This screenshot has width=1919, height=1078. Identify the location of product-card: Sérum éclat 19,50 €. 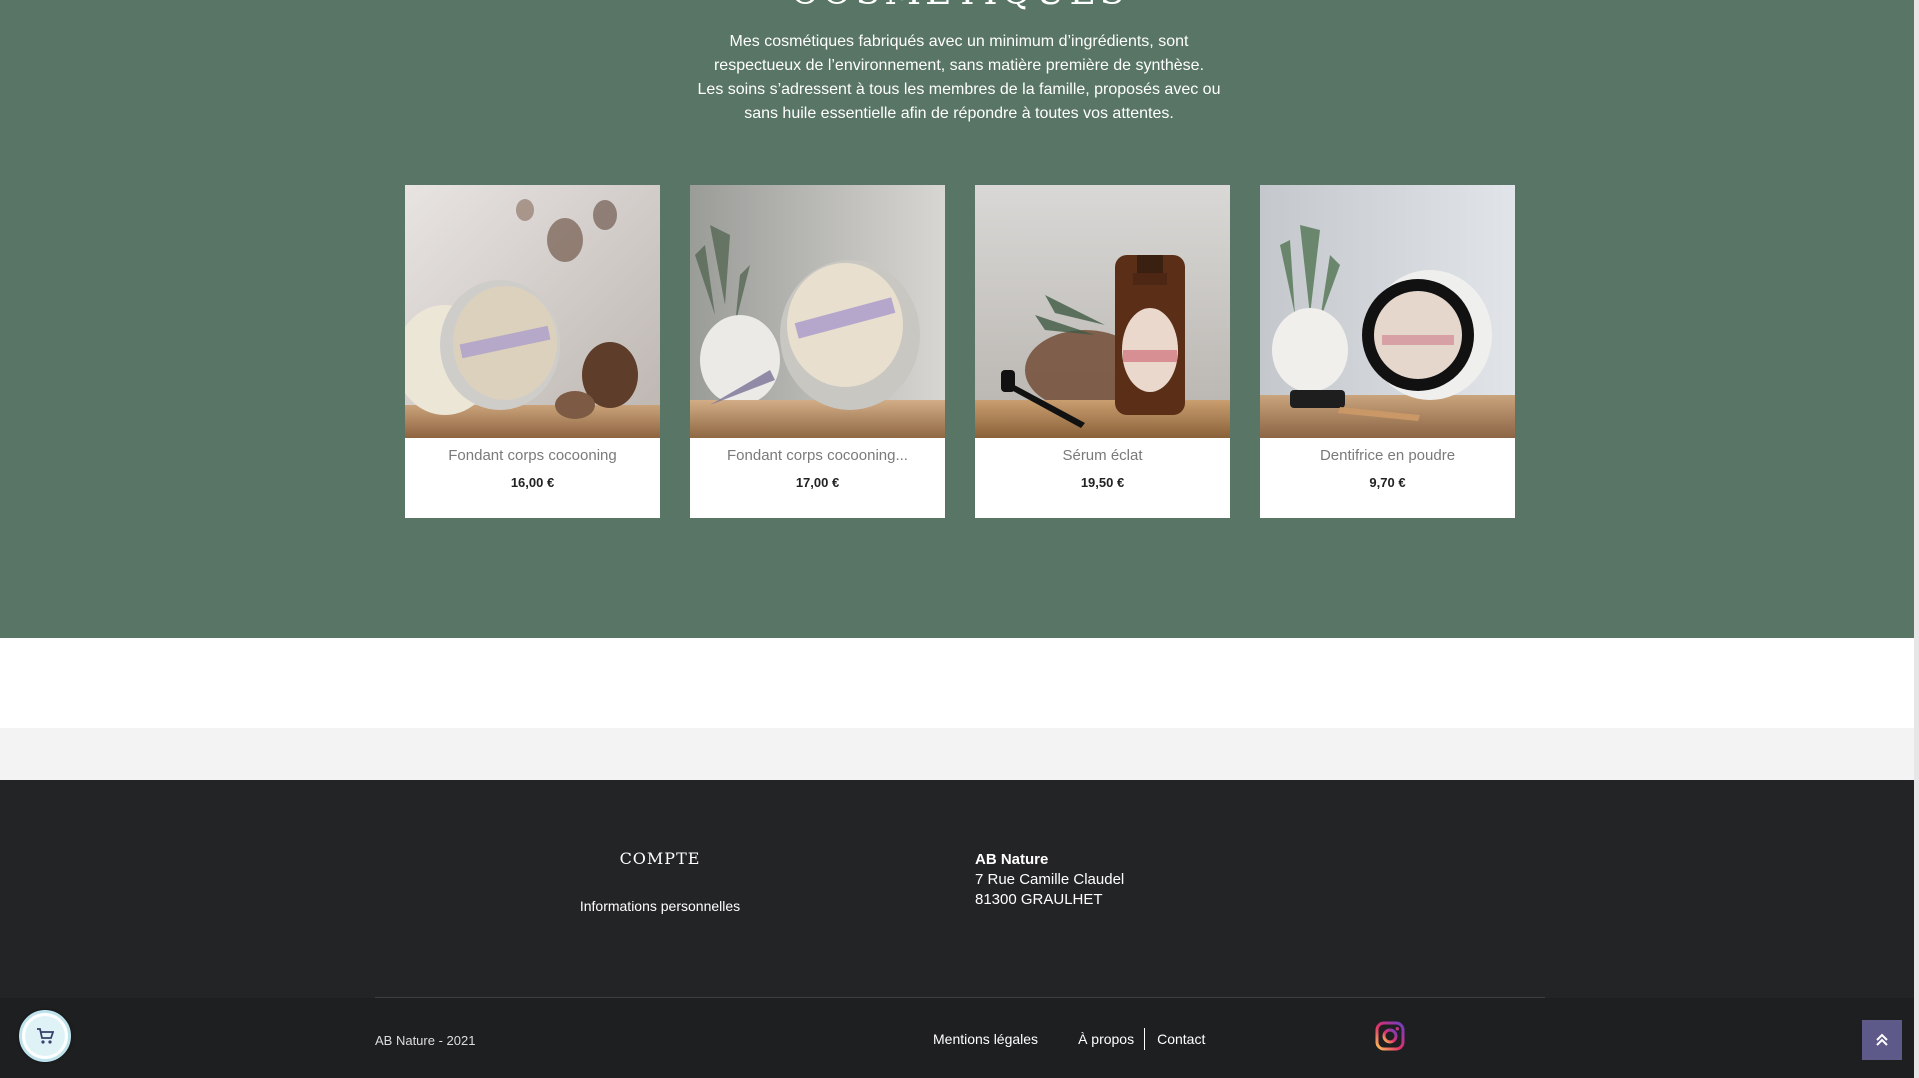
(1102, 351).